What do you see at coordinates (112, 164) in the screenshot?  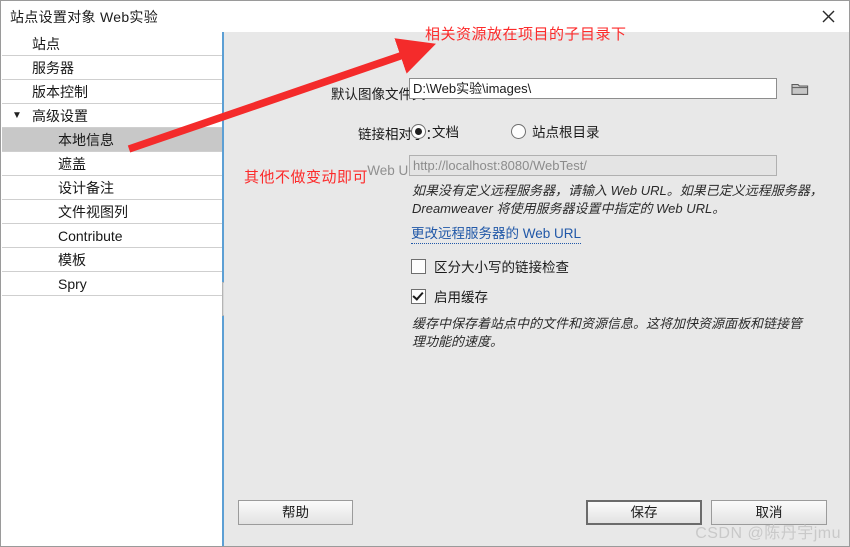 I see `sidebar-item-cloaking: 遮盖` at bounding box center [112, 164].